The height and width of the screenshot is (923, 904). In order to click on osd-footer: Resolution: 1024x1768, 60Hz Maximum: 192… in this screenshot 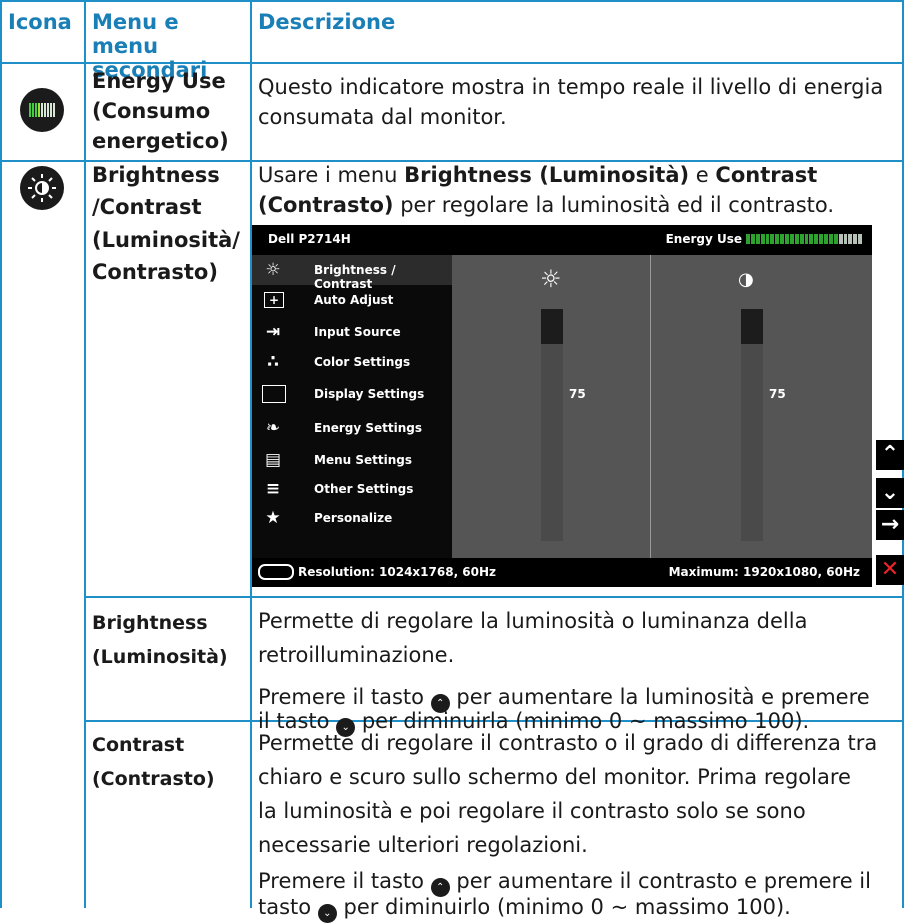, I will do `click(562, 572)`.